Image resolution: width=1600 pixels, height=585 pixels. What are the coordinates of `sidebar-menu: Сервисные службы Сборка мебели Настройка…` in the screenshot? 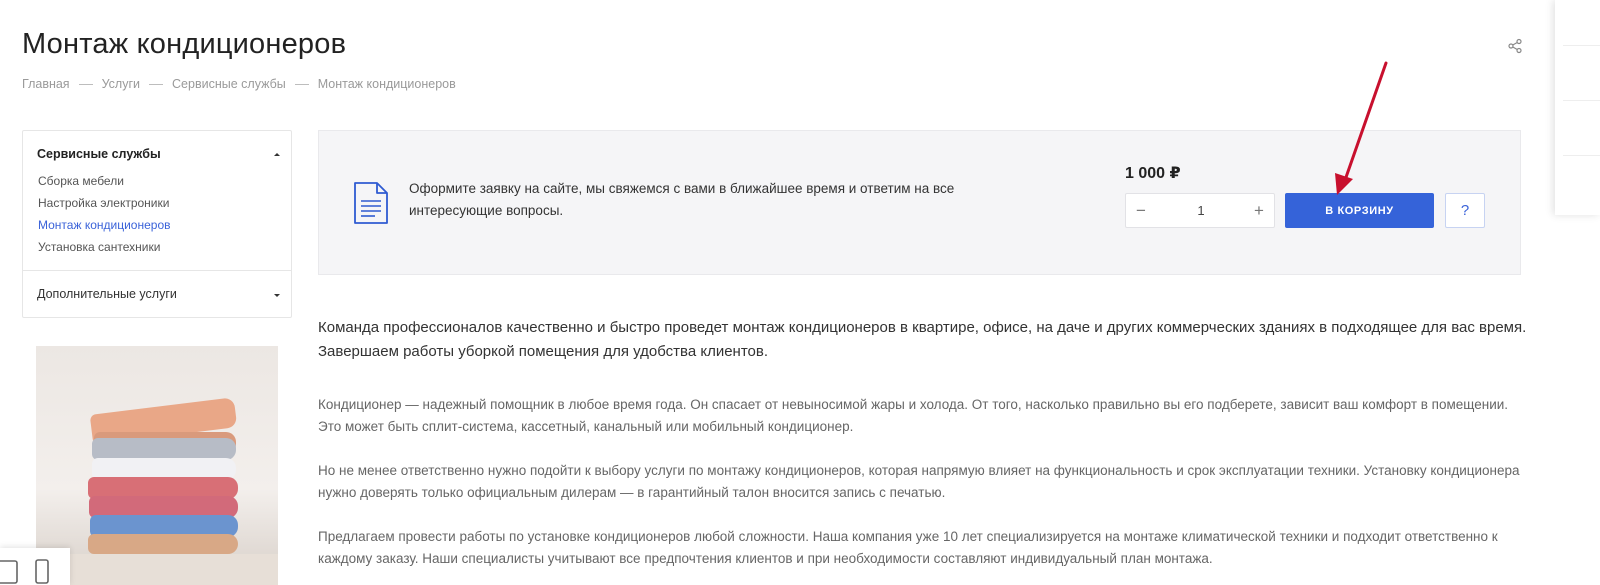 It's located at (157, 224).